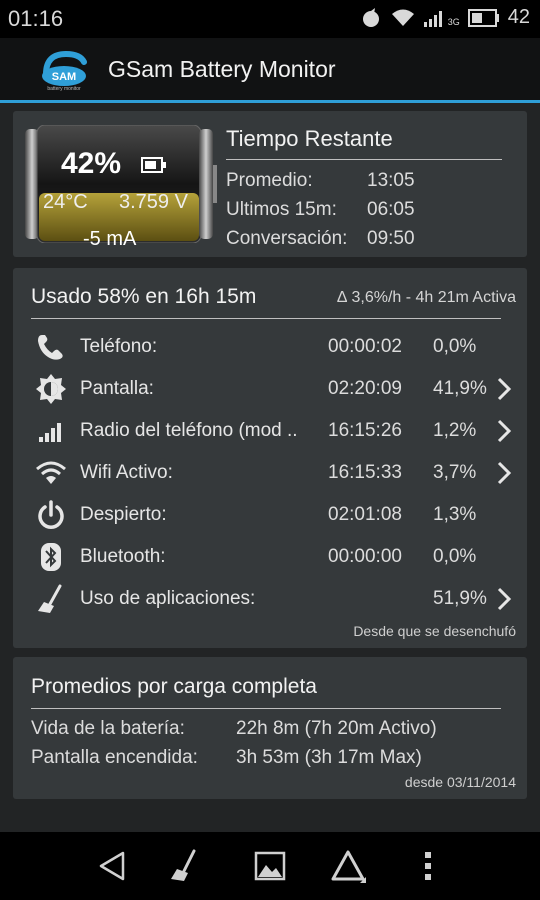 The image size is (540, 900). What do you see at coordinates (51, 389) in the screenshot?
I see `screen-brightness-icon` at bounding box center [51, 389].